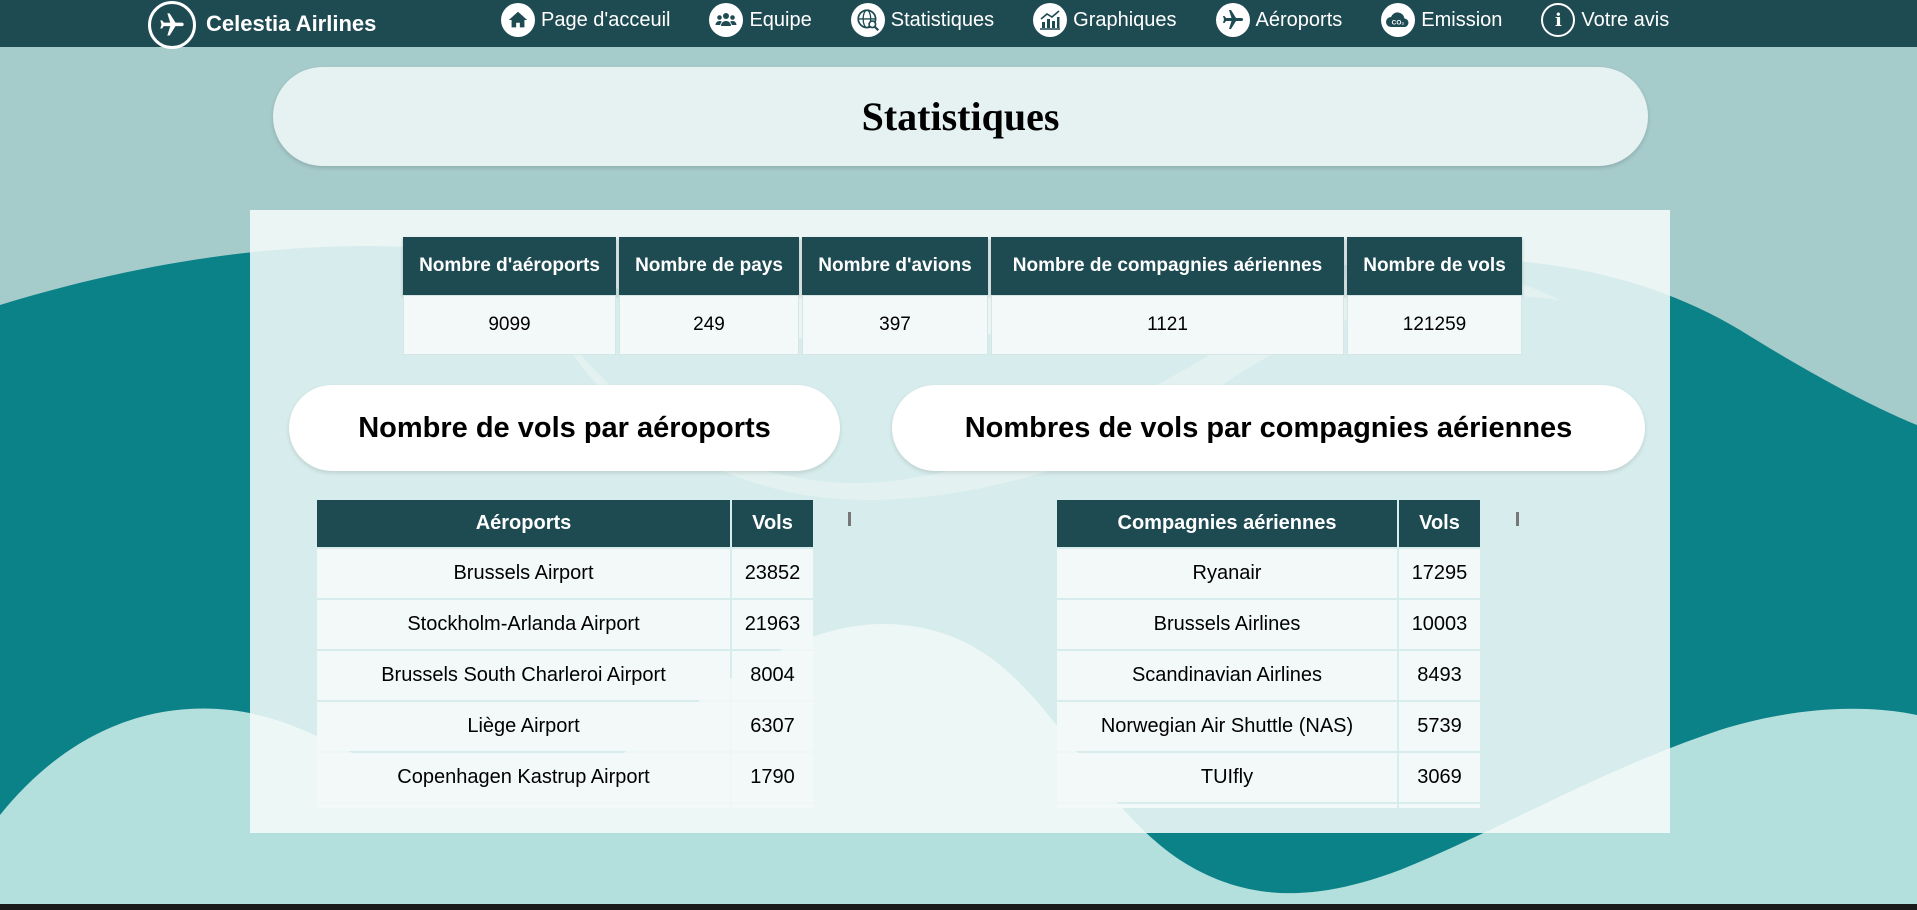  I want to click on nav-item-label: Votre avis, so click(1625, 19).